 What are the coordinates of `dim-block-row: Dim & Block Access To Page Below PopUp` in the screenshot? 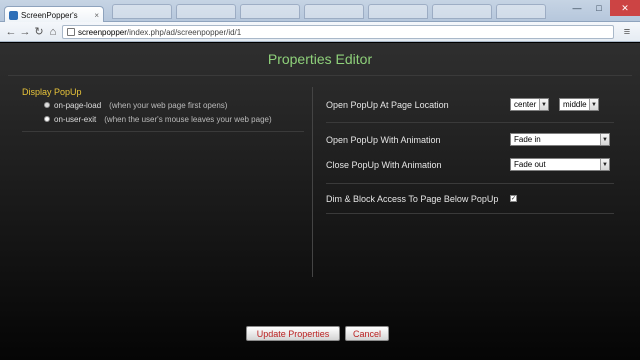 It's located at (471, 199).